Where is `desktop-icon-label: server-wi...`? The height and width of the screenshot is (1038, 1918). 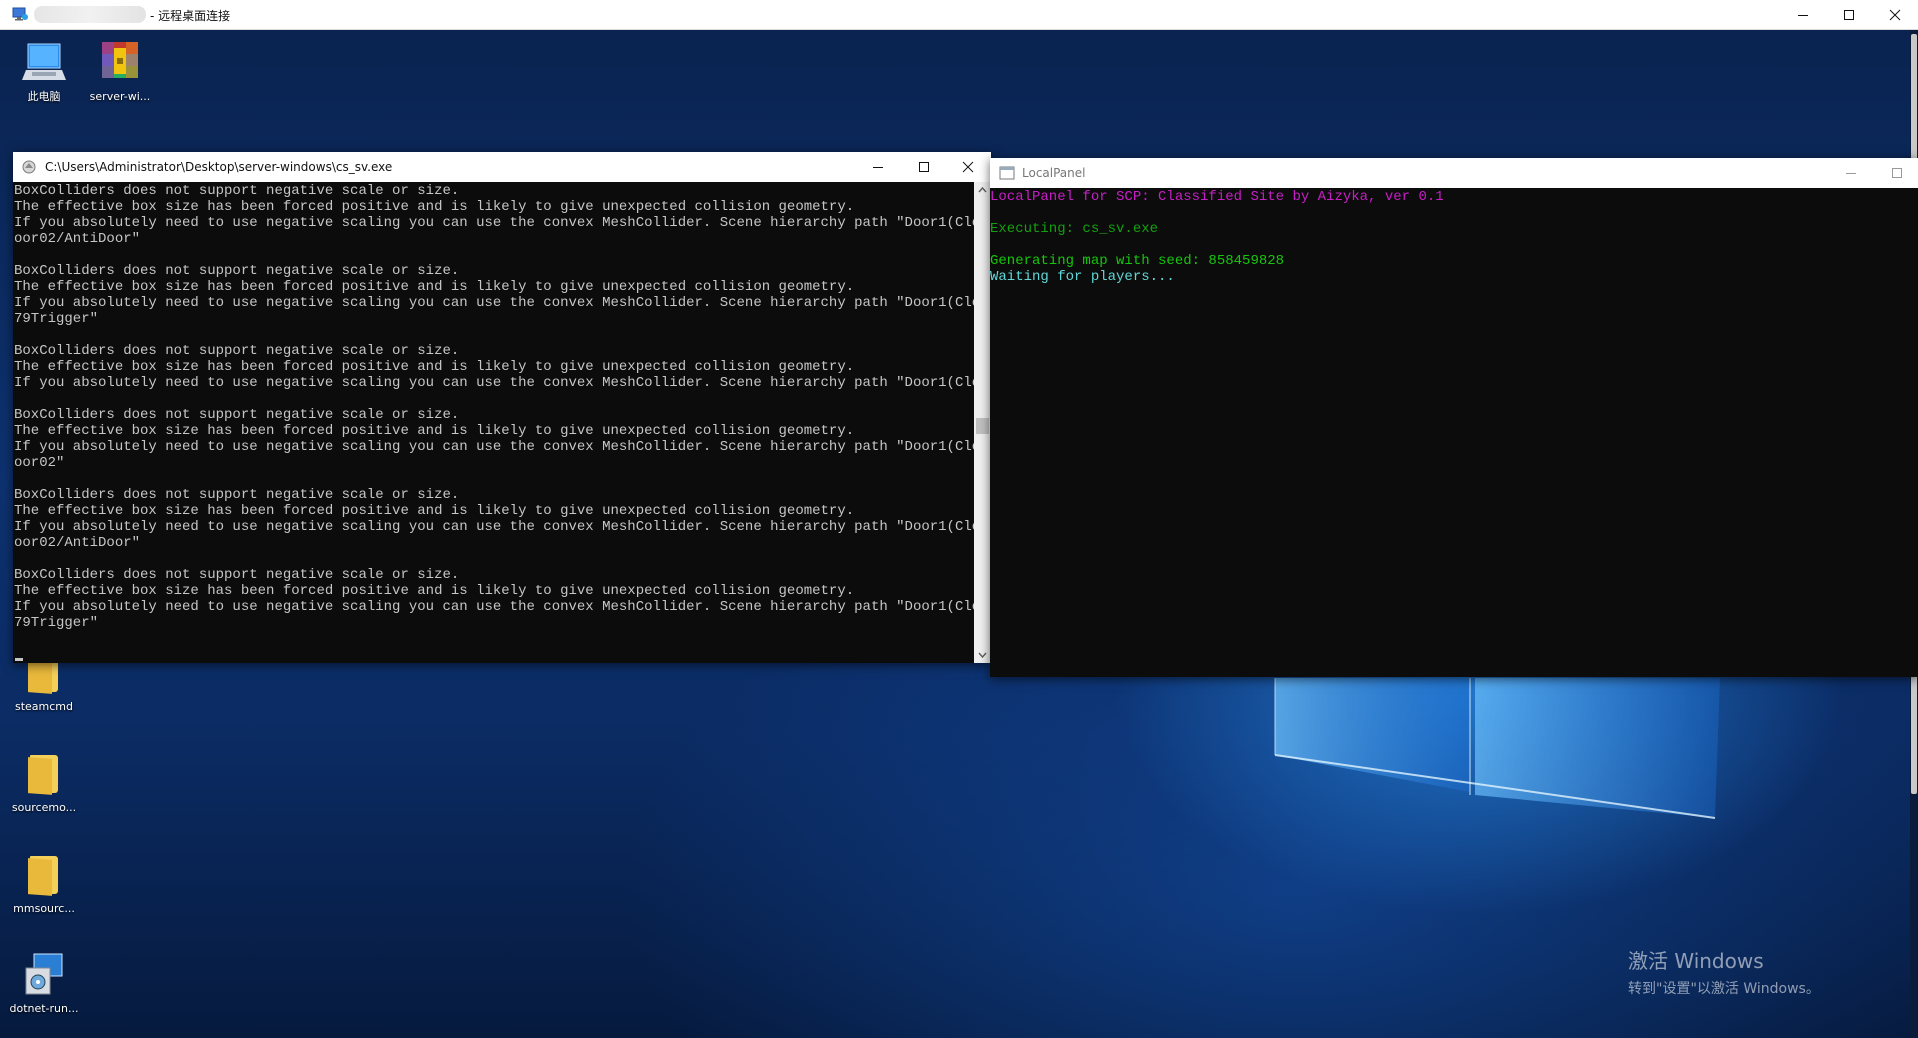 desktop-icon-label: server-wi... is located at coordinates (120, 96).